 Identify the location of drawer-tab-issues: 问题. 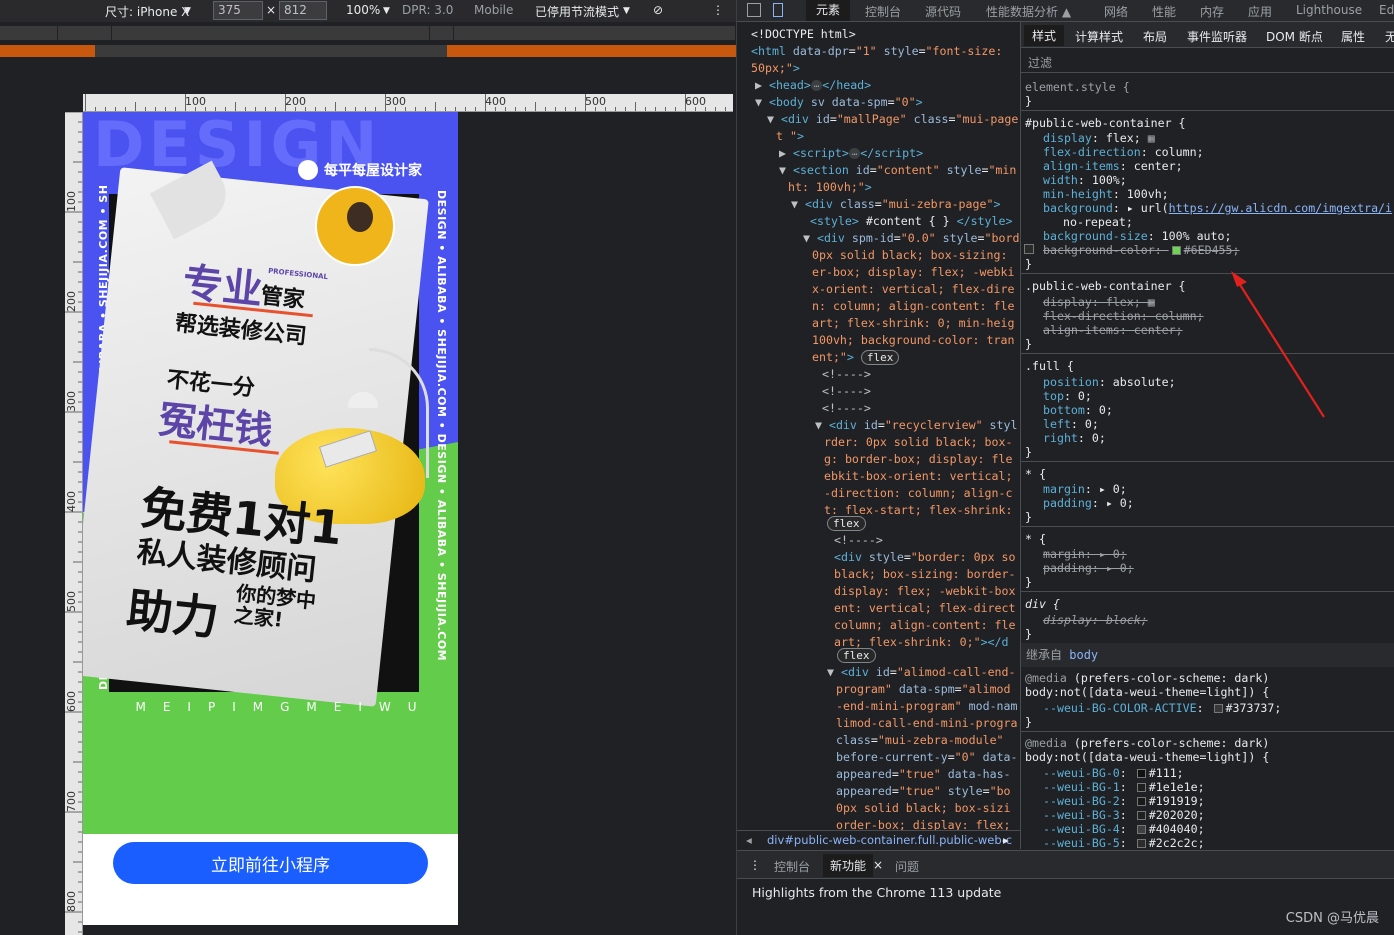
(907, 866).